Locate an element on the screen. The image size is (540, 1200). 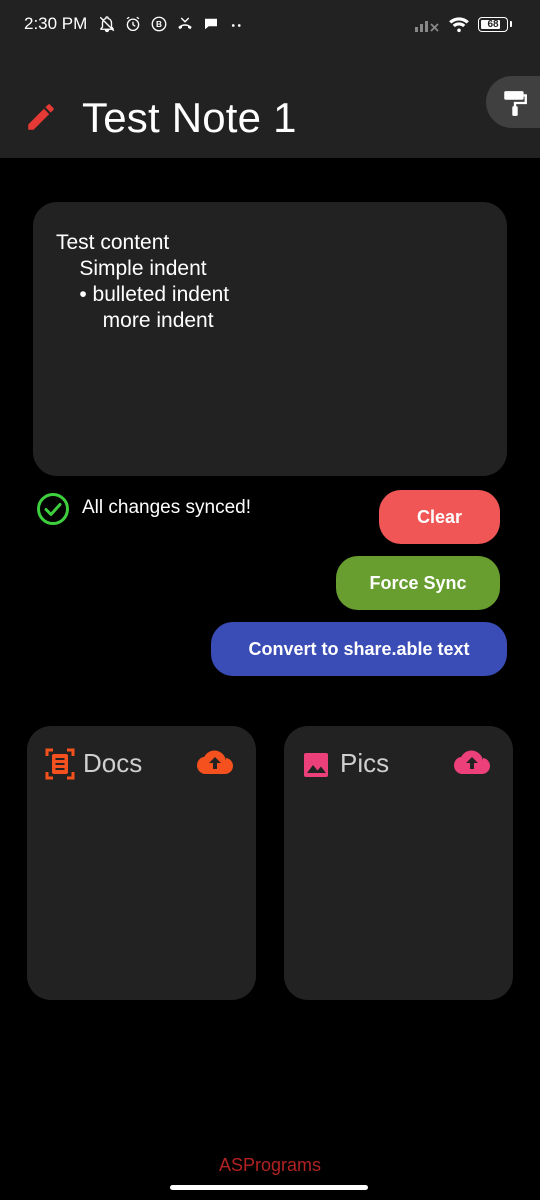
svg-text: B is located at coordinates (159, 24).